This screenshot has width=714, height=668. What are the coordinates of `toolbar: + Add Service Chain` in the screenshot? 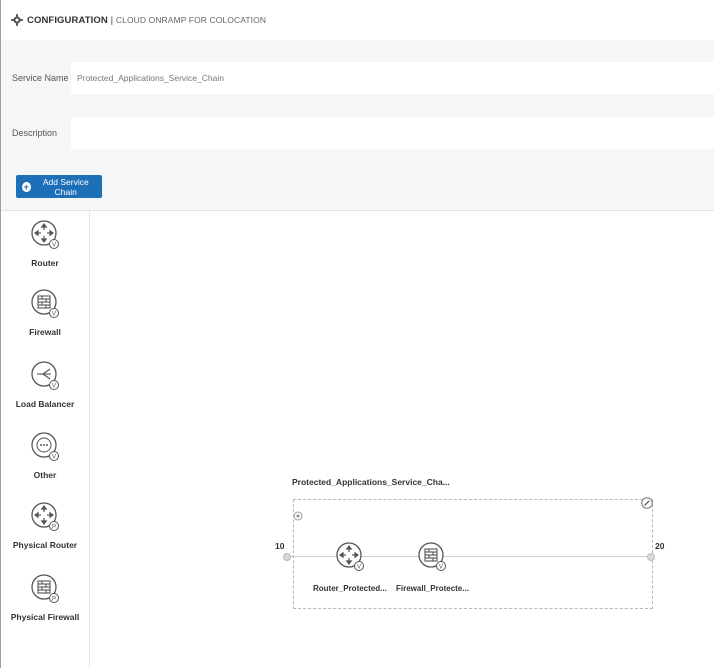 It's located at (357, 188).